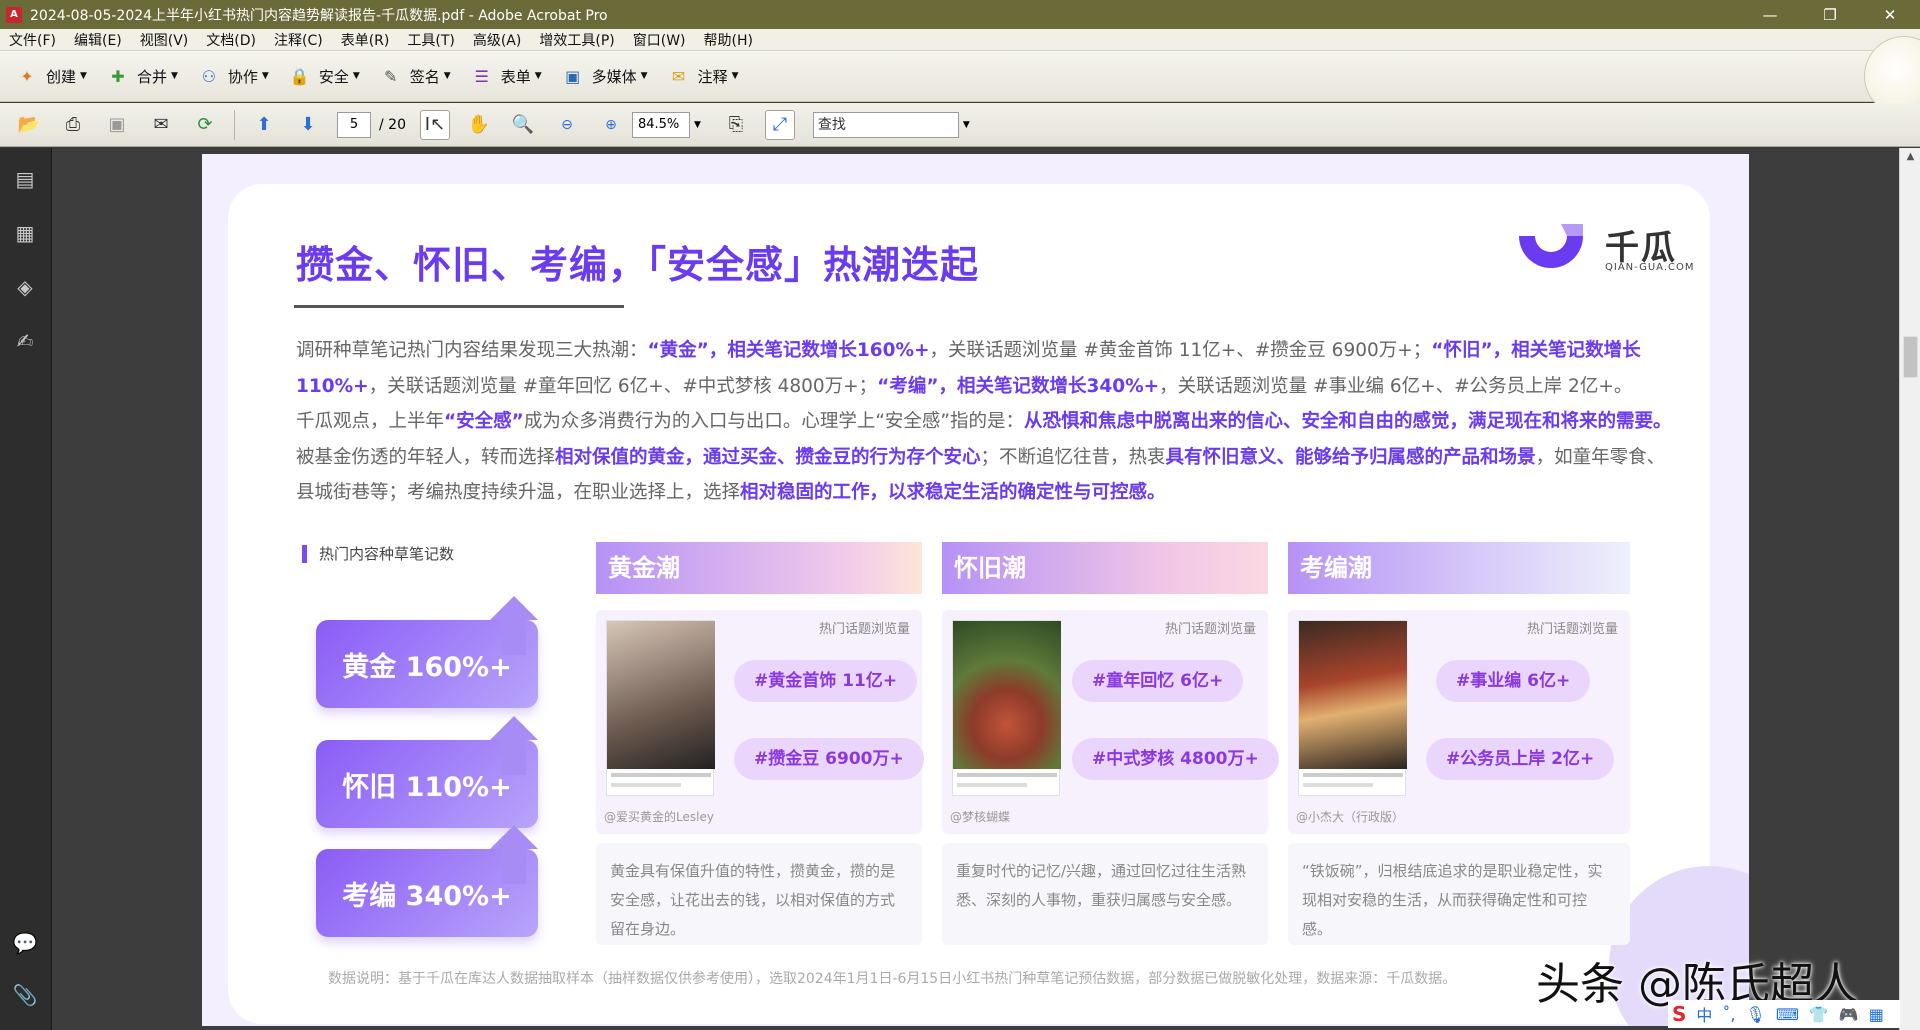  What do you see at coordinates (26, 589) in the screenshot?
I see `navigation-pane: ▤ ▦ ◈ ✍ 💬 📎` at bounding box center [26, 589].